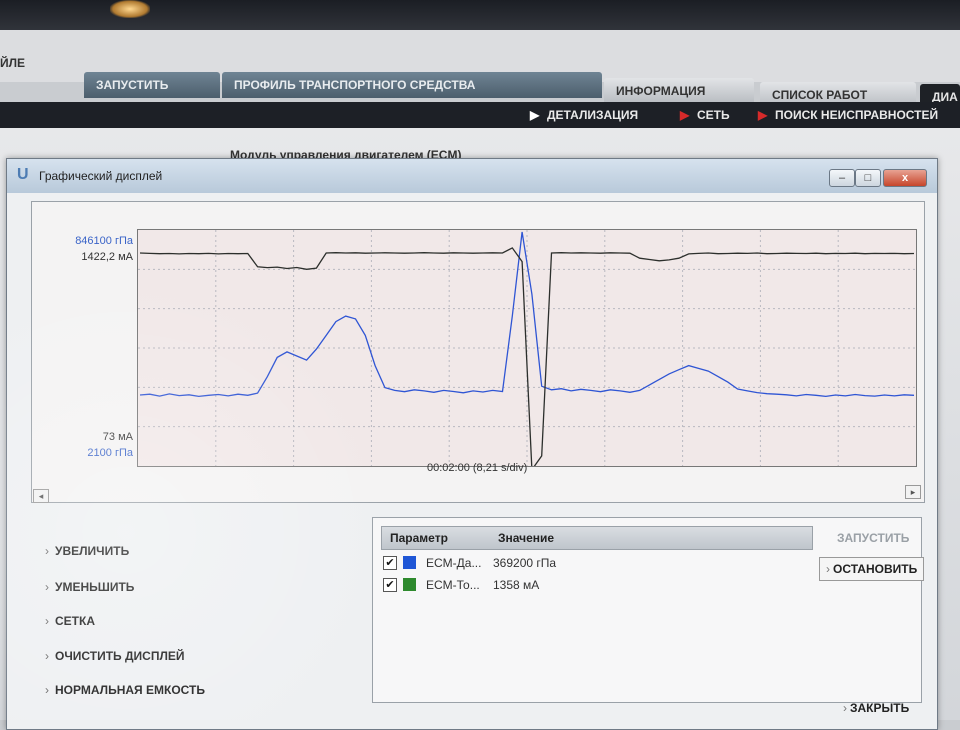 The image size is (960, 730). What do you see at coordinates (516, 585) in the screenshot?
I see `parameter-value: 1358 мА` at bounding box center [516, 585].